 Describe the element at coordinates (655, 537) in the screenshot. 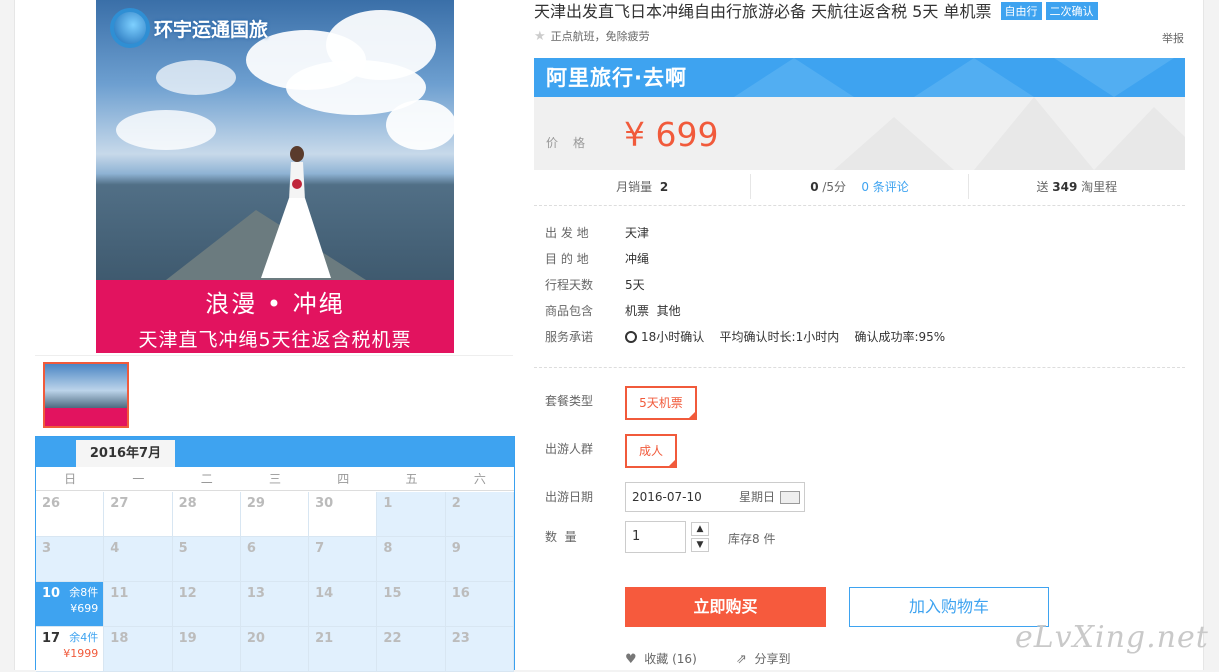

I see `quantity-input: 1` at that location.